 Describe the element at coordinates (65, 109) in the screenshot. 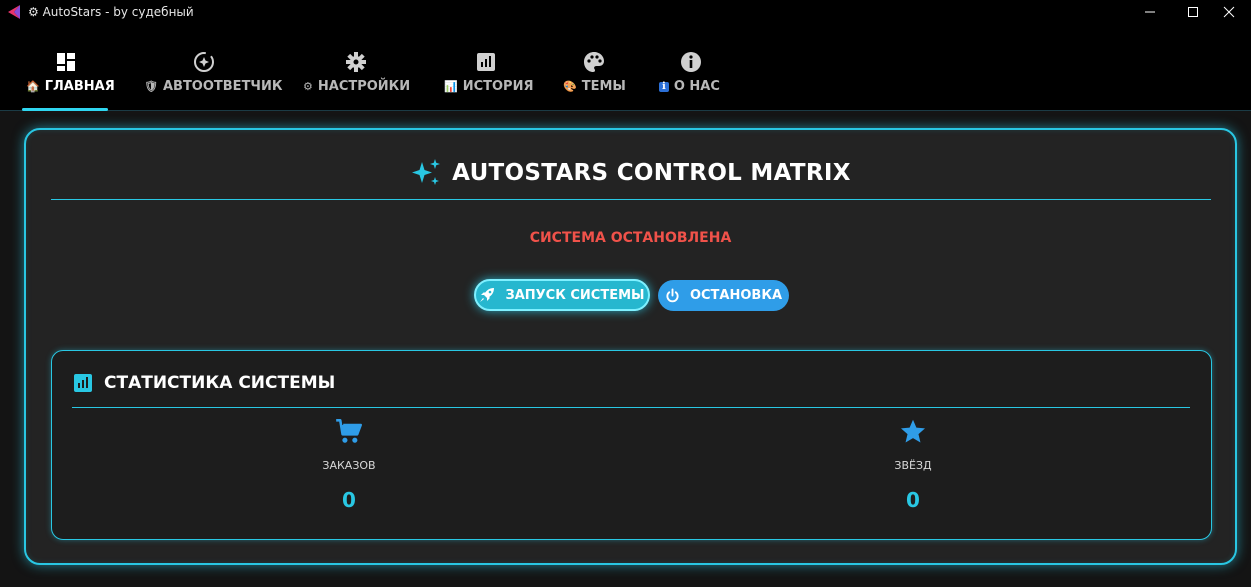

I see `active-tab-indicator` at that location.